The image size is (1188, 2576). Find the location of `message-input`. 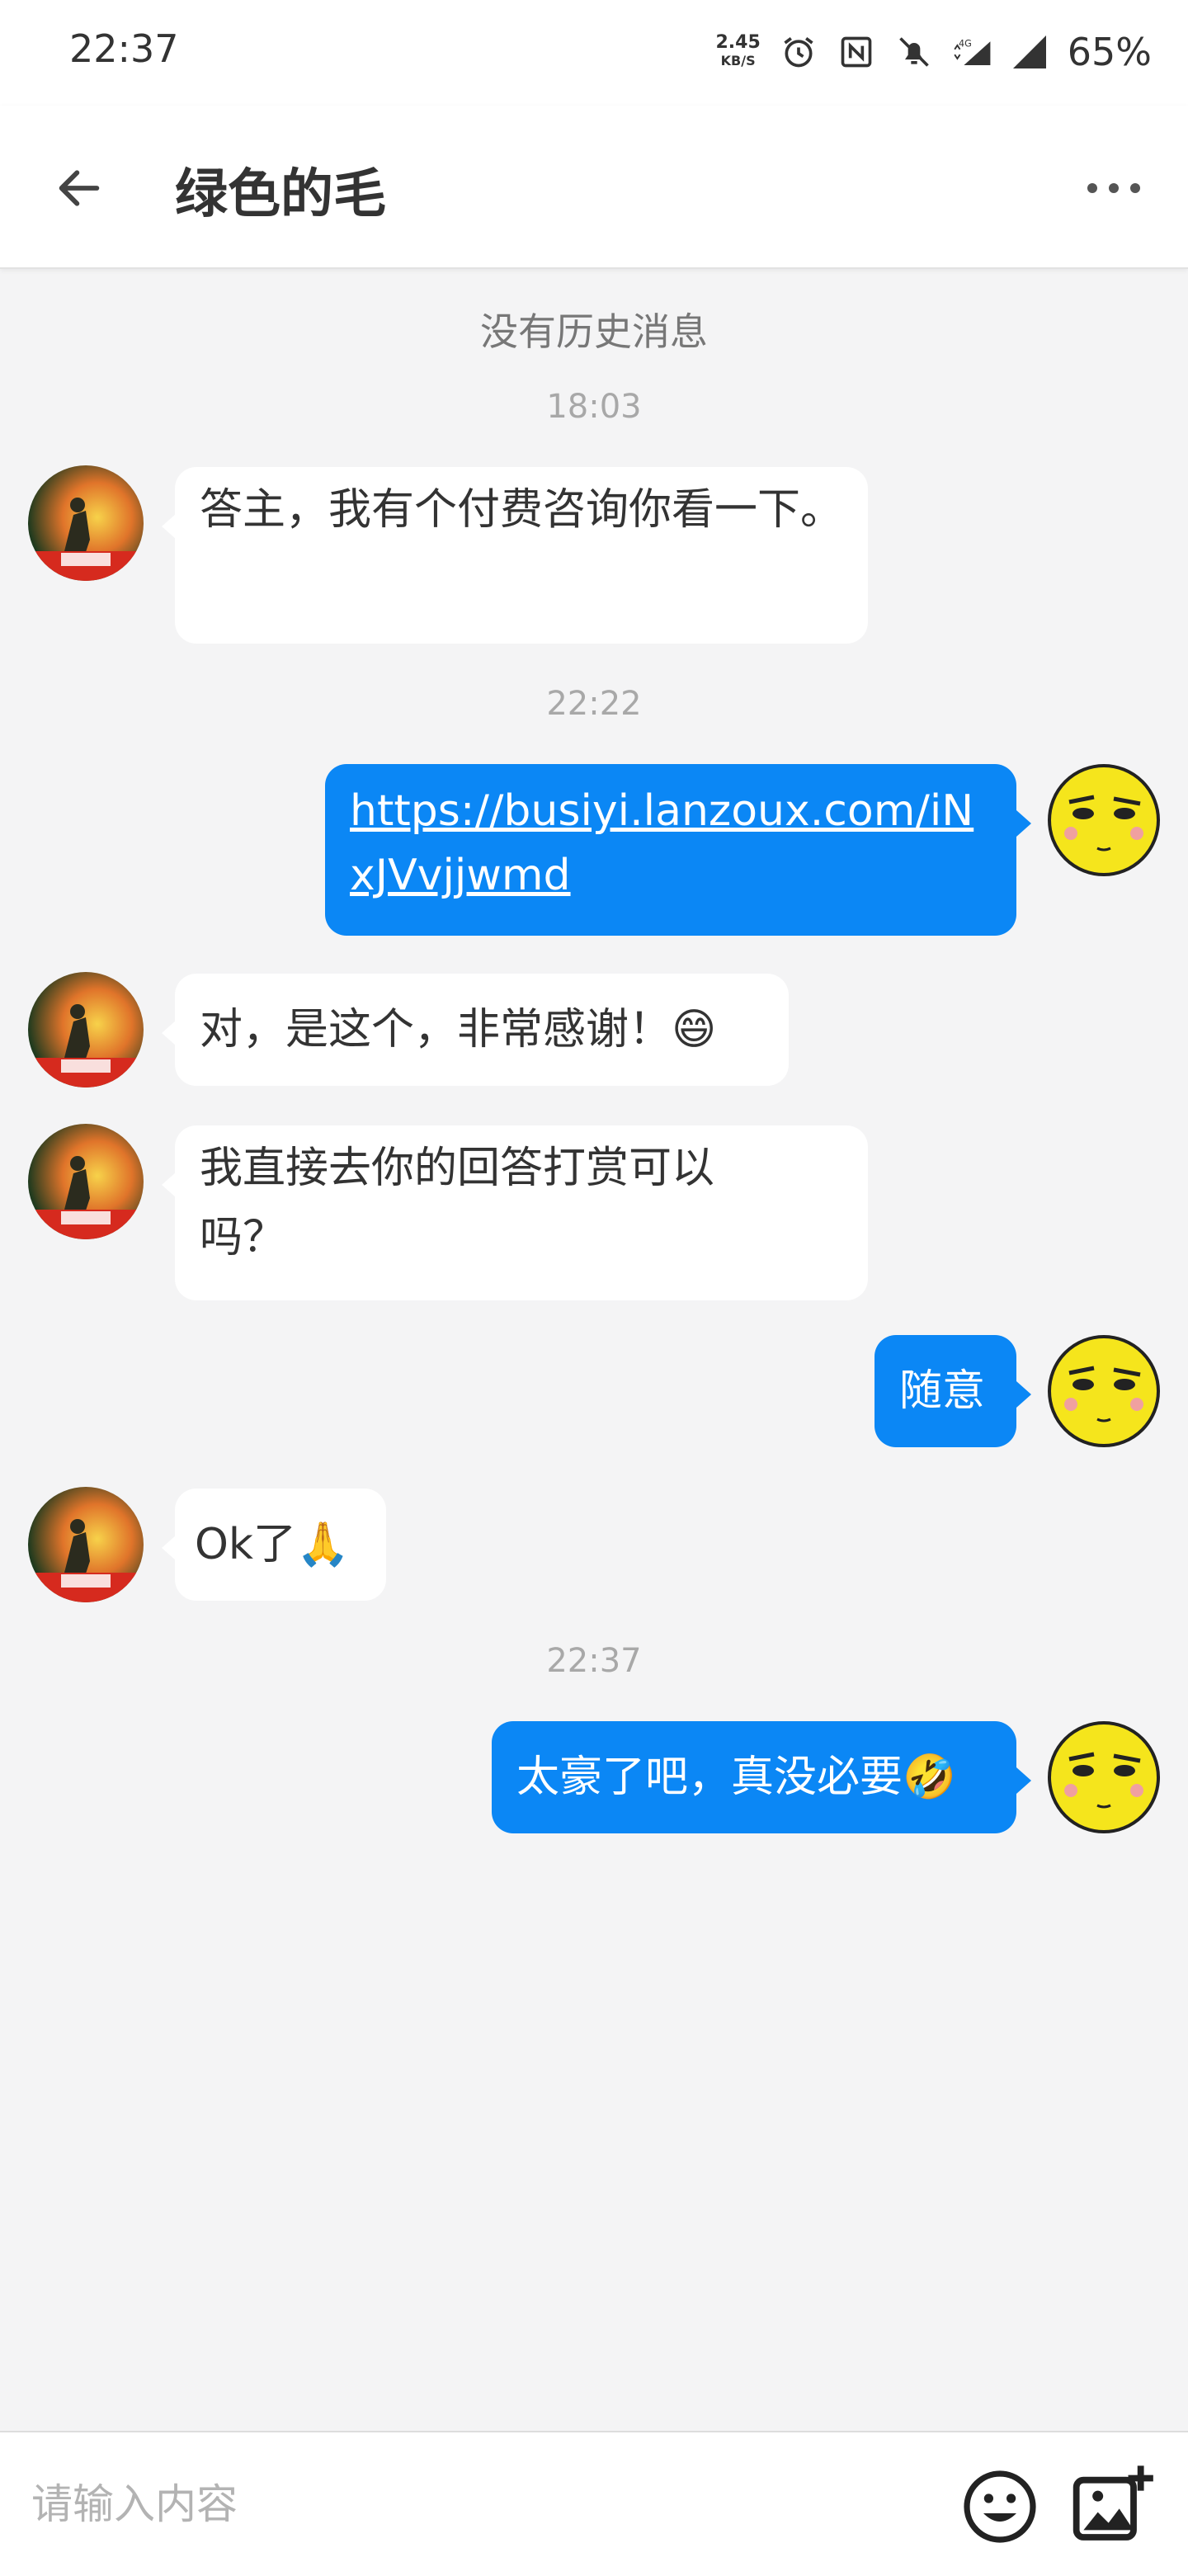

message-input is located at coordinates (477, 2504).